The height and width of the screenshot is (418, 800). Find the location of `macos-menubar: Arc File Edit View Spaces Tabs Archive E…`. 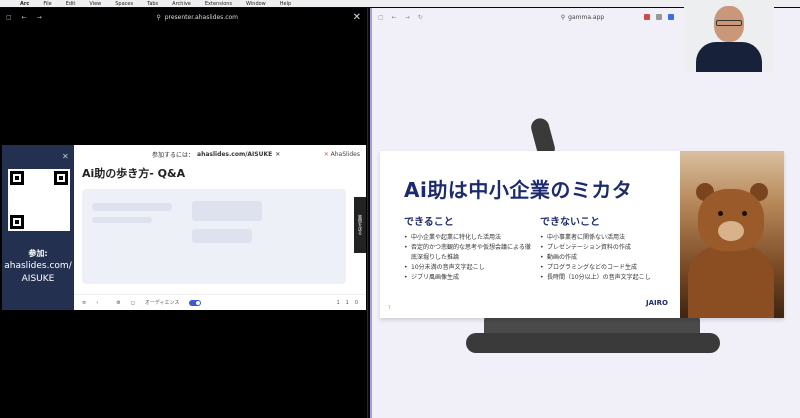

macos-menubar: Arc File Edit View Spaces Tabs Archive E… is located at coordinates (400, 3).